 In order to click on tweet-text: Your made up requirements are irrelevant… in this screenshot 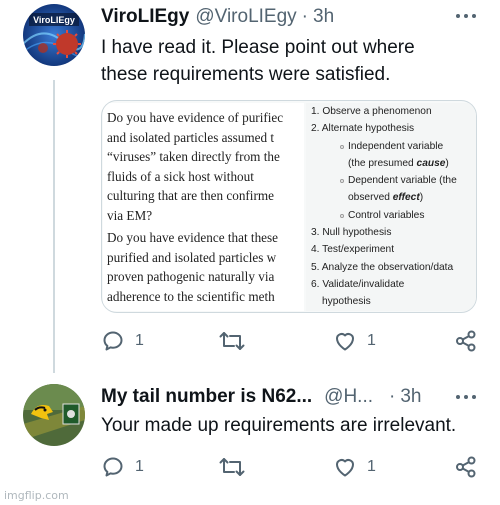, I will do `click(279, 425)`.